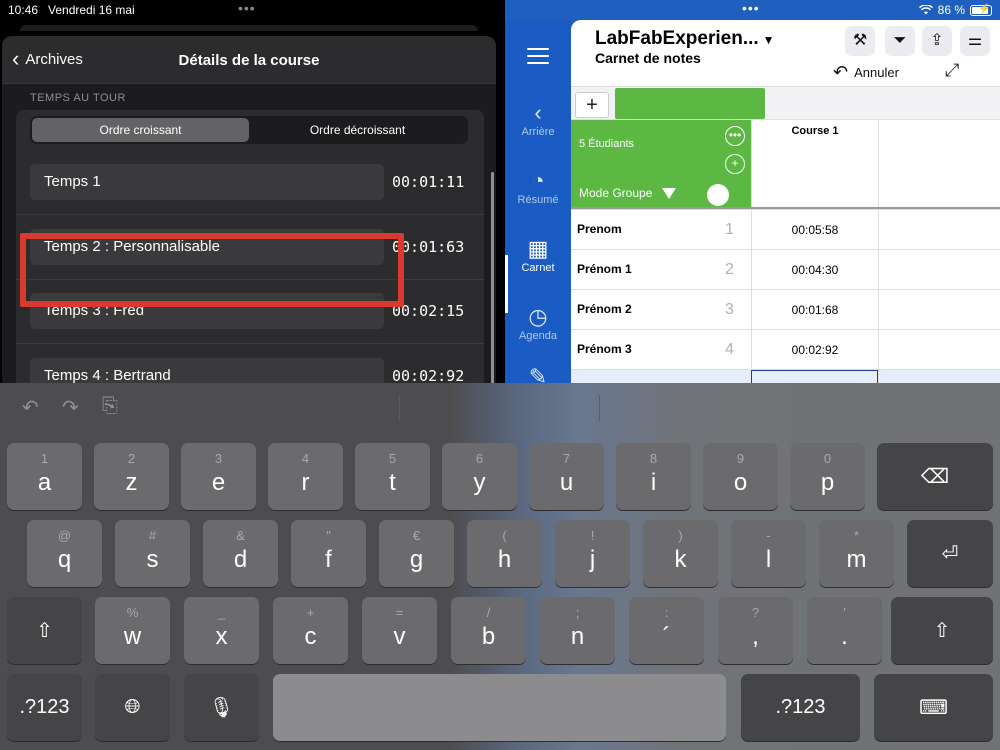 The width and height of the screenshot is (1000, 750). Describe the element at coordinates (856, 553) in the screenshot. I see `key-m: * m` at that location.